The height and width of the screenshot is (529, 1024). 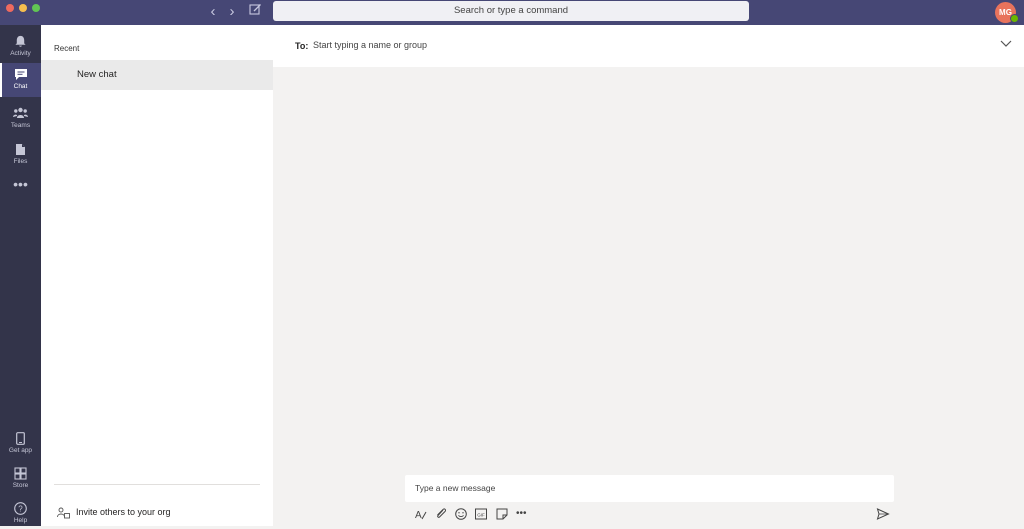 What do you see at coordinates (441, 514) in the screenshot?
I see `attach-icon` at bounding box center [441, 514].